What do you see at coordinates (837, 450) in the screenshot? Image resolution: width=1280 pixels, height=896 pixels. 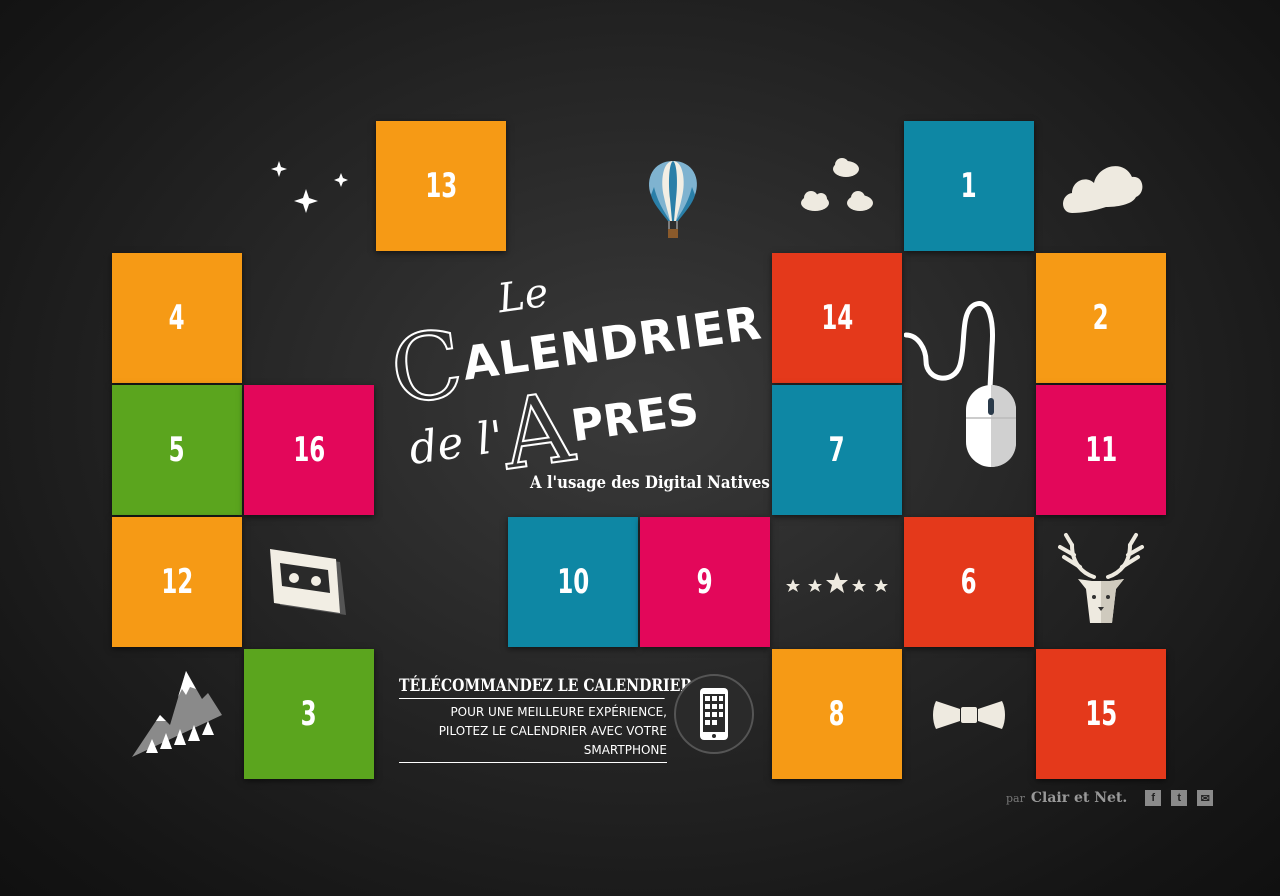 I see `day-tile-7: 7` at bounding box center [837, 450].